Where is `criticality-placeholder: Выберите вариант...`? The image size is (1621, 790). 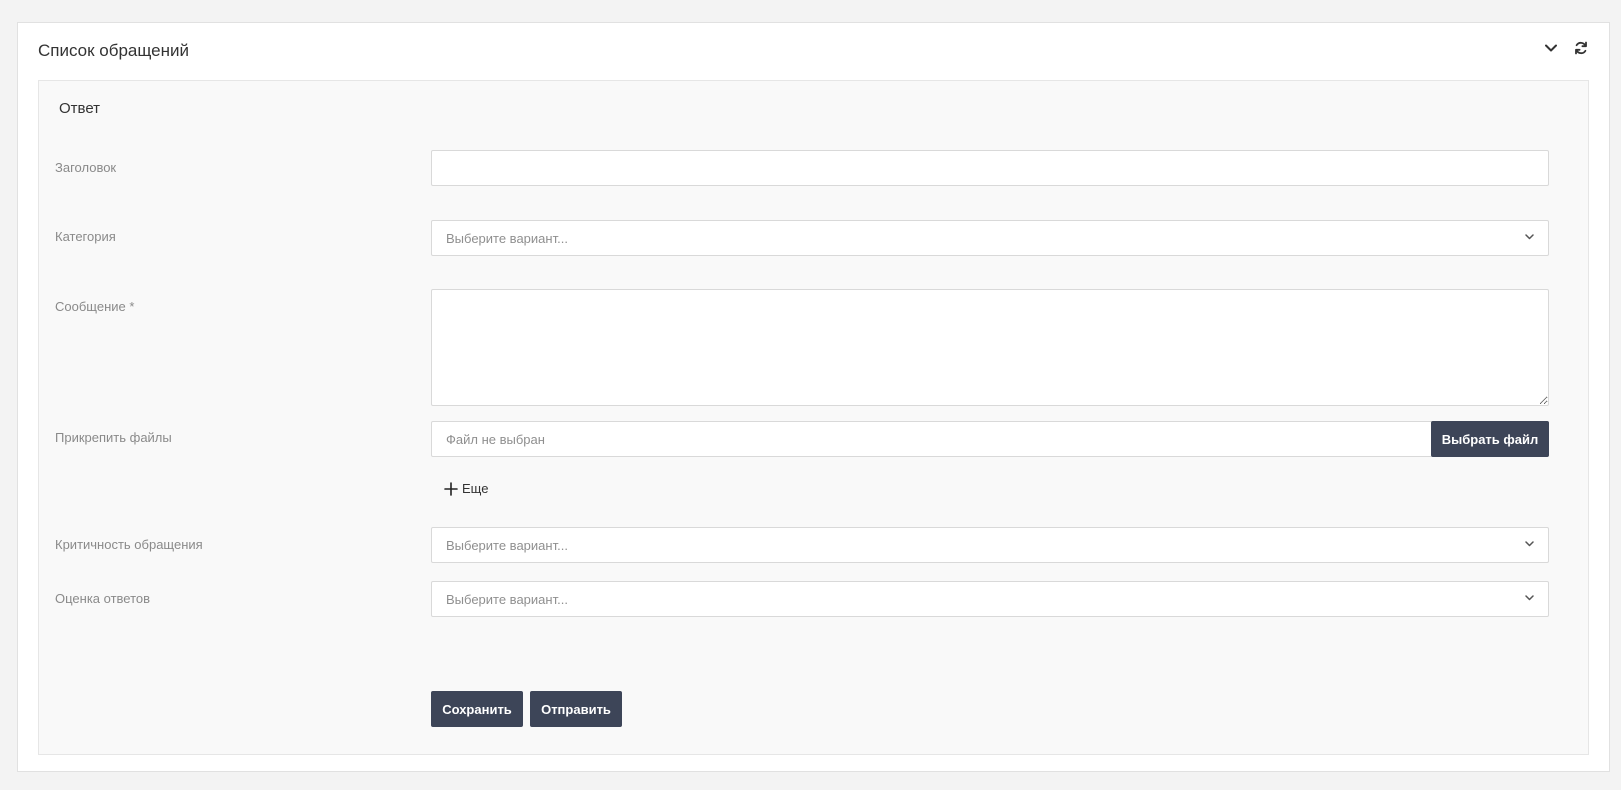 criticality-placeholder: Выберите вариант... is located at coordinates (507, 545).